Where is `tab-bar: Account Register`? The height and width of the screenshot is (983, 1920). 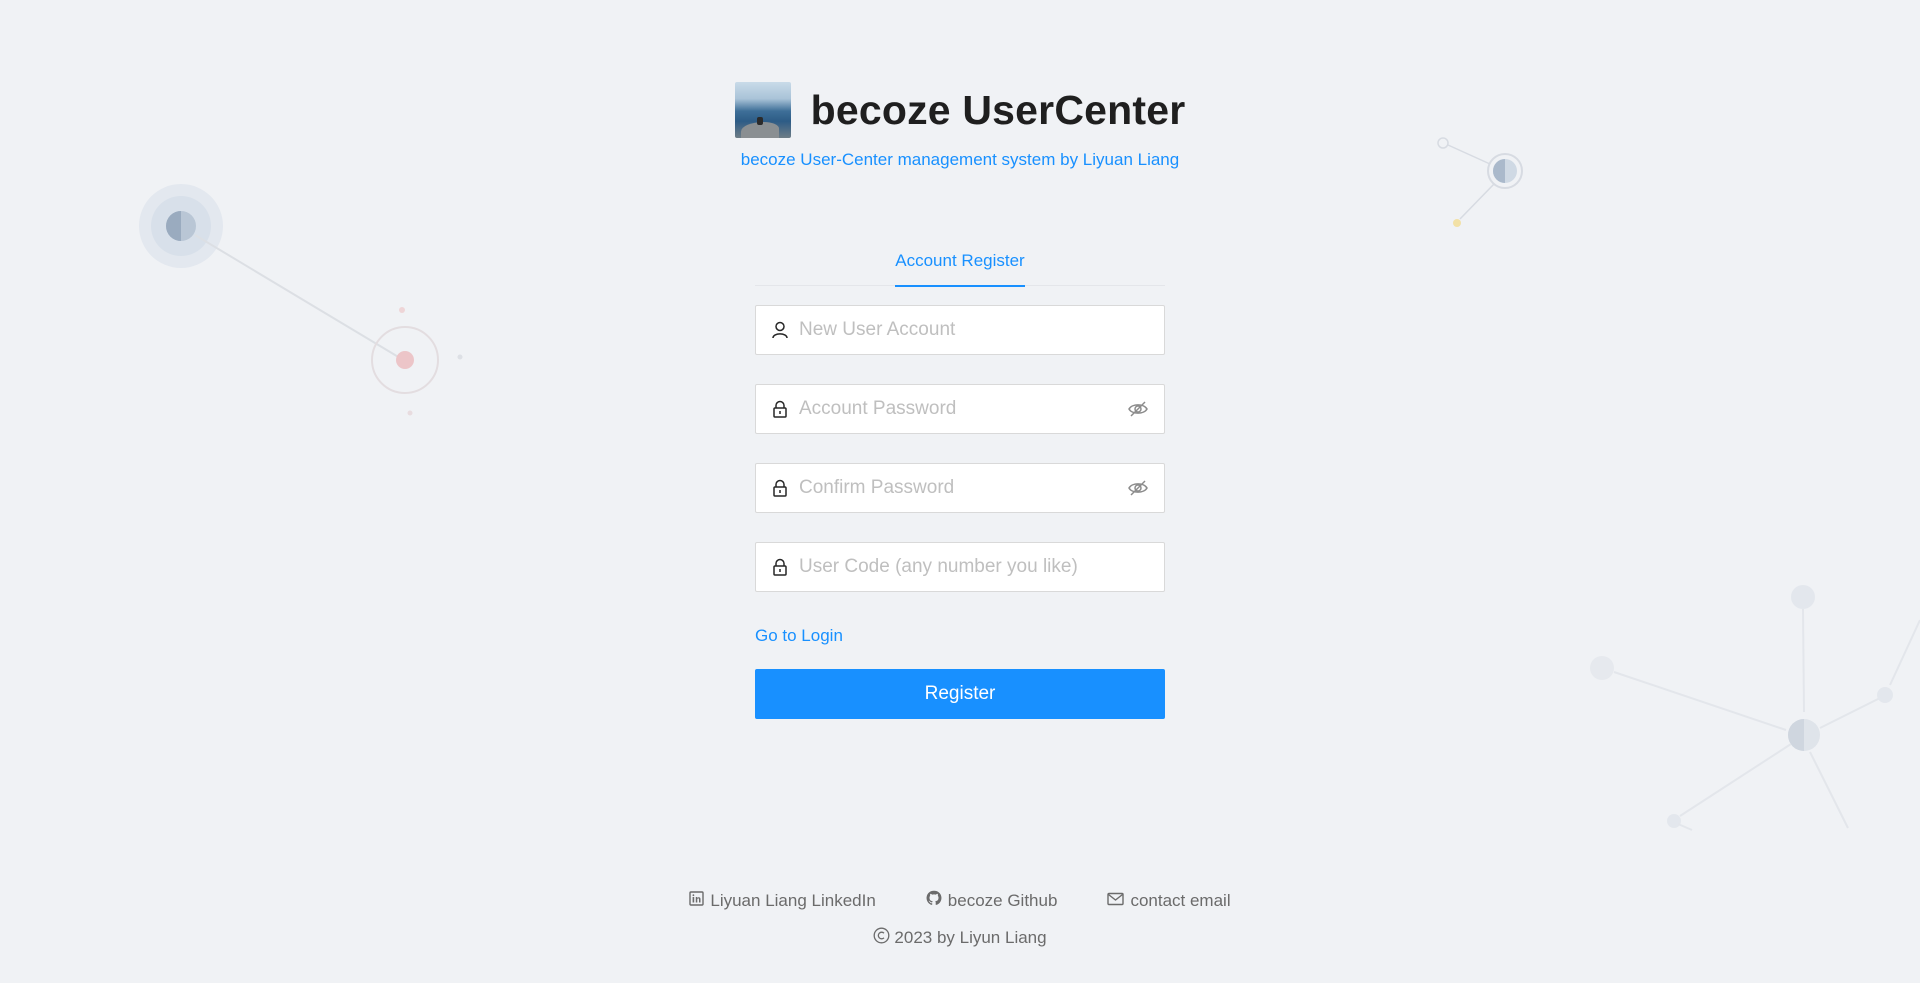
tab-bar: Account Register is located at coordinates (960, 265).